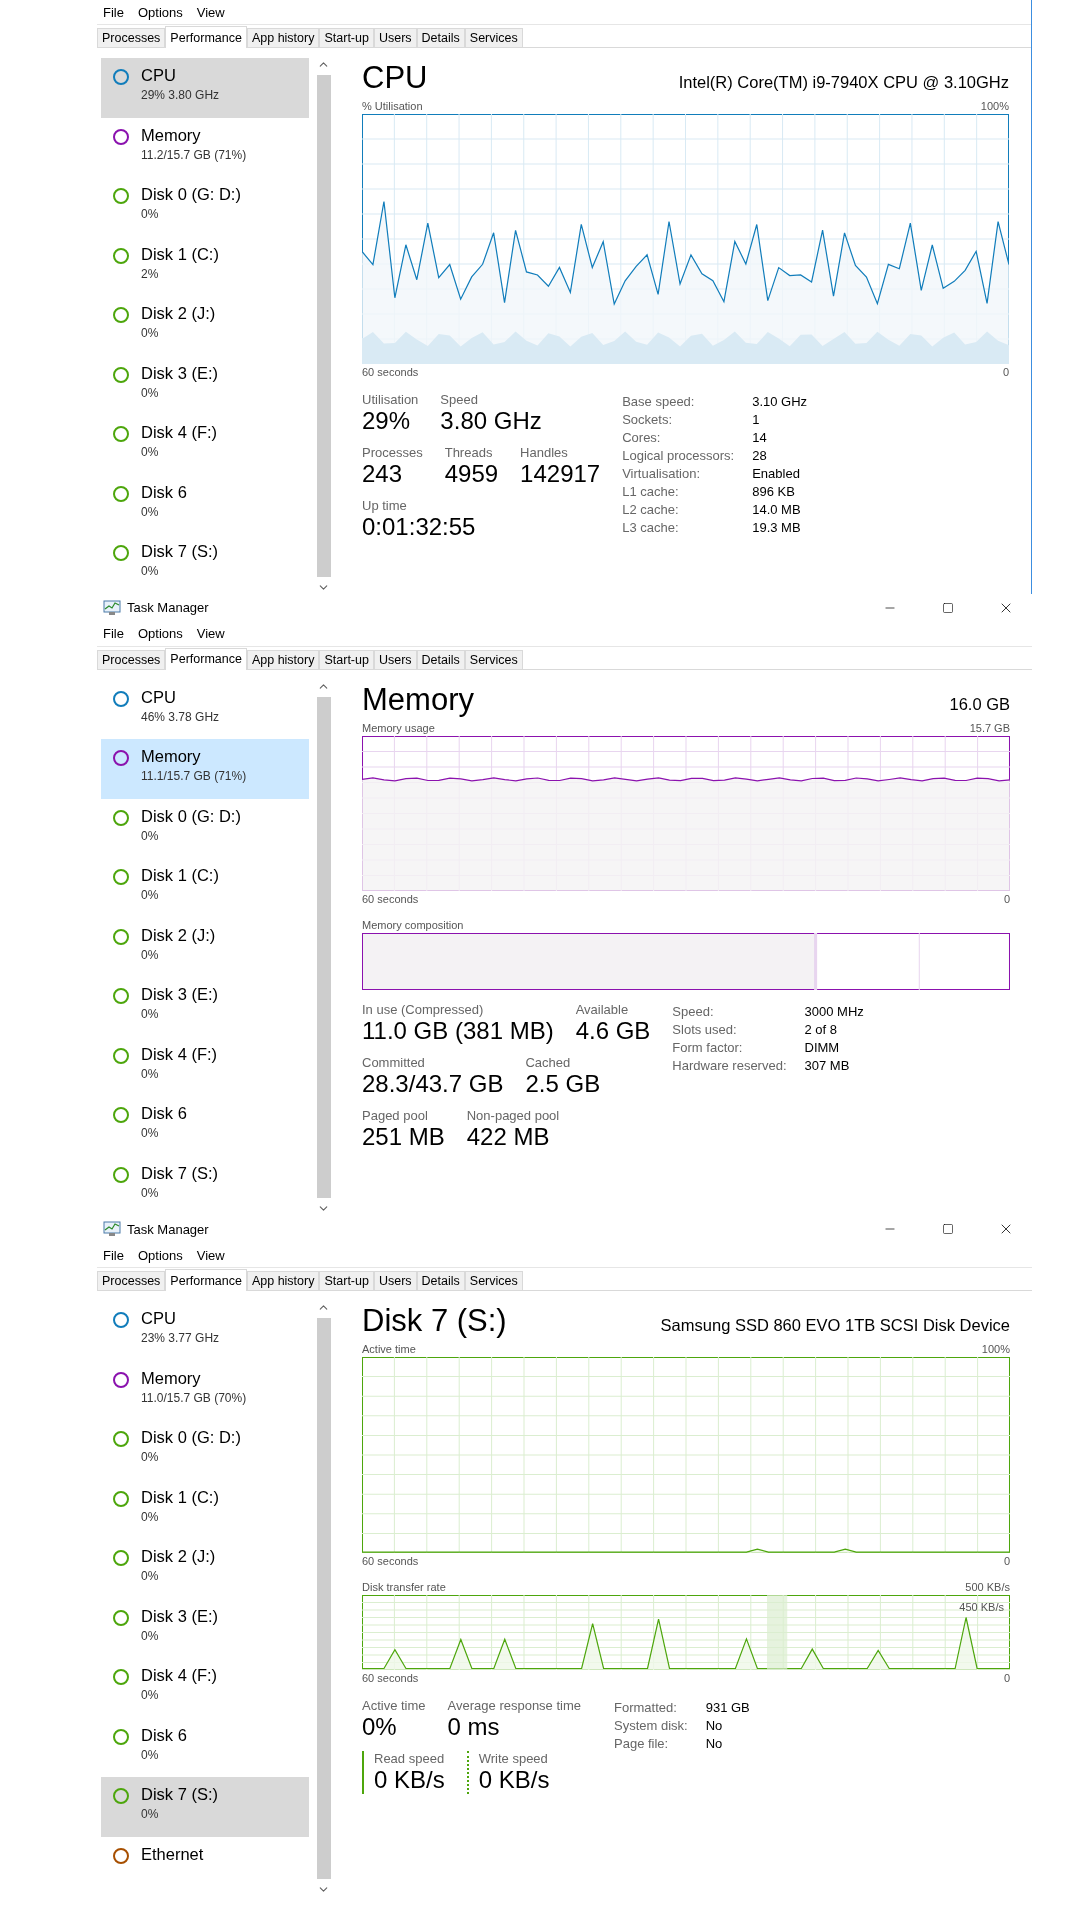 The image size is (1080, 1920). What do you see at coordinates (390, 399) in the screenshot?
I see `stat-label: Utilisation` at bounding box center [390, 399].